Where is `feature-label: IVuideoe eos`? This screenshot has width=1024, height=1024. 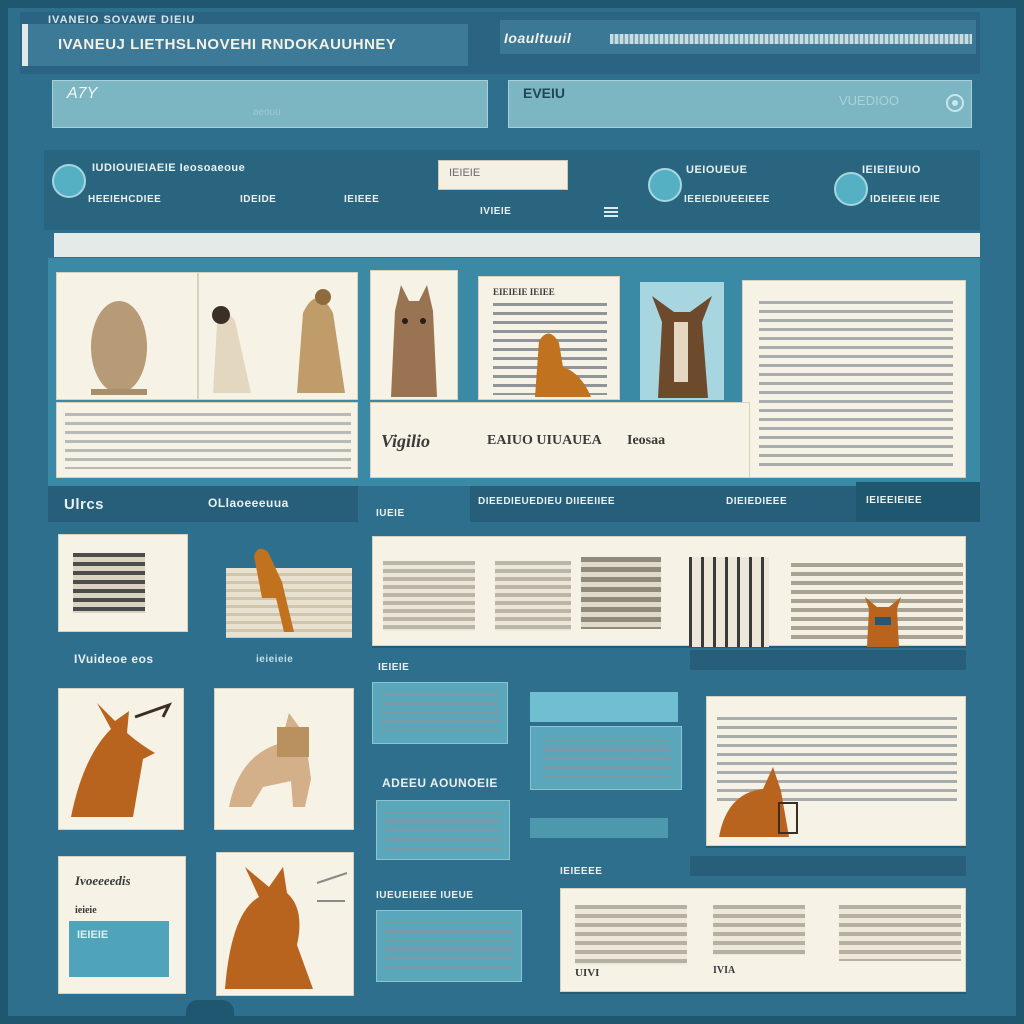 feature-label: IVuideoe eos is located at coordinates (114, 659).